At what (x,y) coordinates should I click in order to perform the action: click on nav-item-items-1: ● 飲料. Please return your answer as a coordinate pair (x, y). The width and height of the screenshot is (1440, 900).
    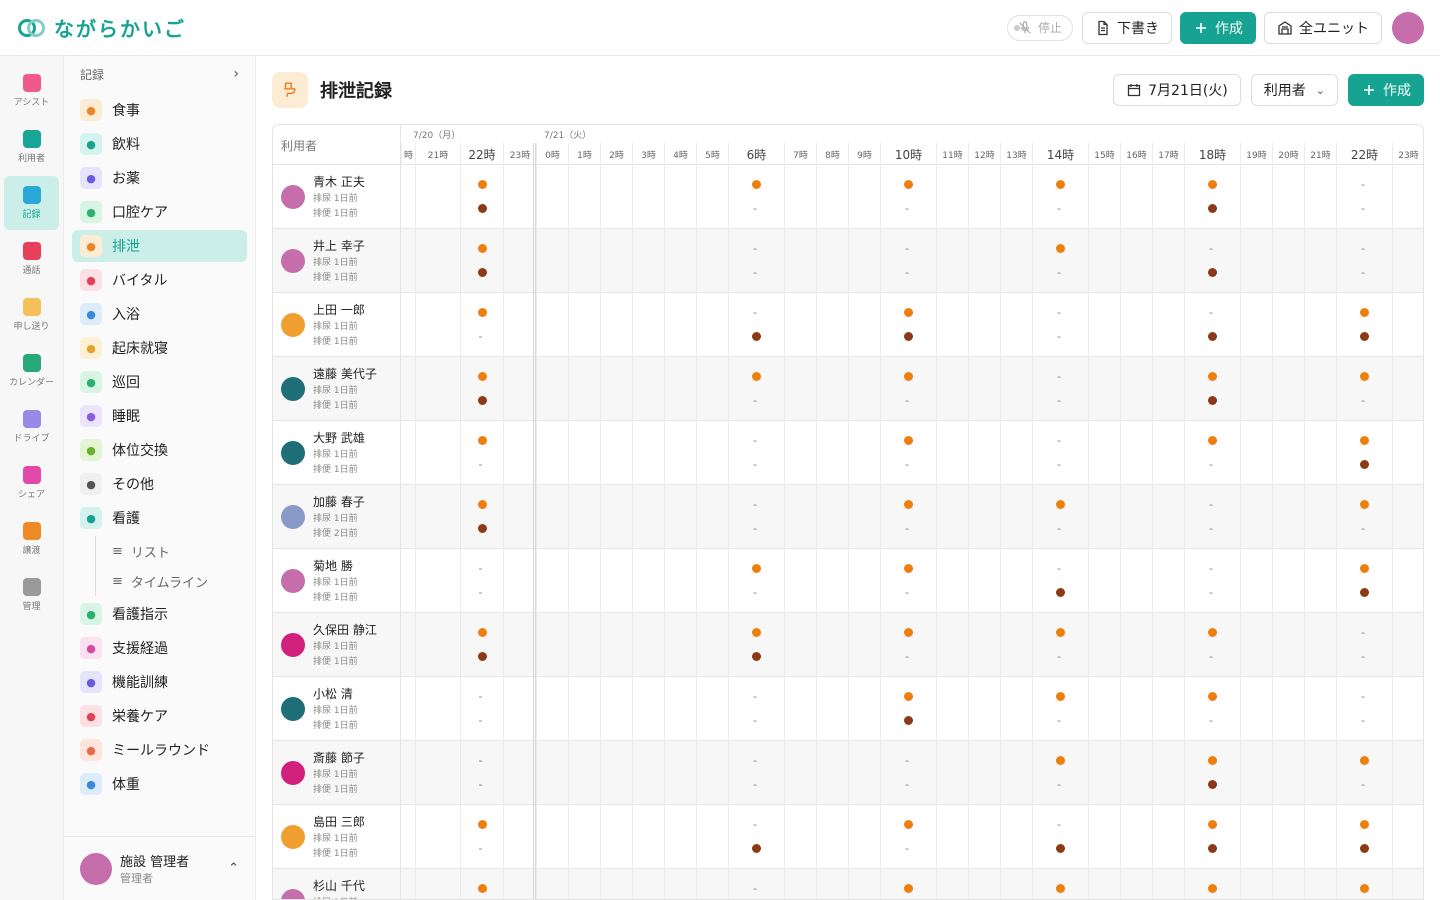
    Looking at the image, I should click on (159, 144).